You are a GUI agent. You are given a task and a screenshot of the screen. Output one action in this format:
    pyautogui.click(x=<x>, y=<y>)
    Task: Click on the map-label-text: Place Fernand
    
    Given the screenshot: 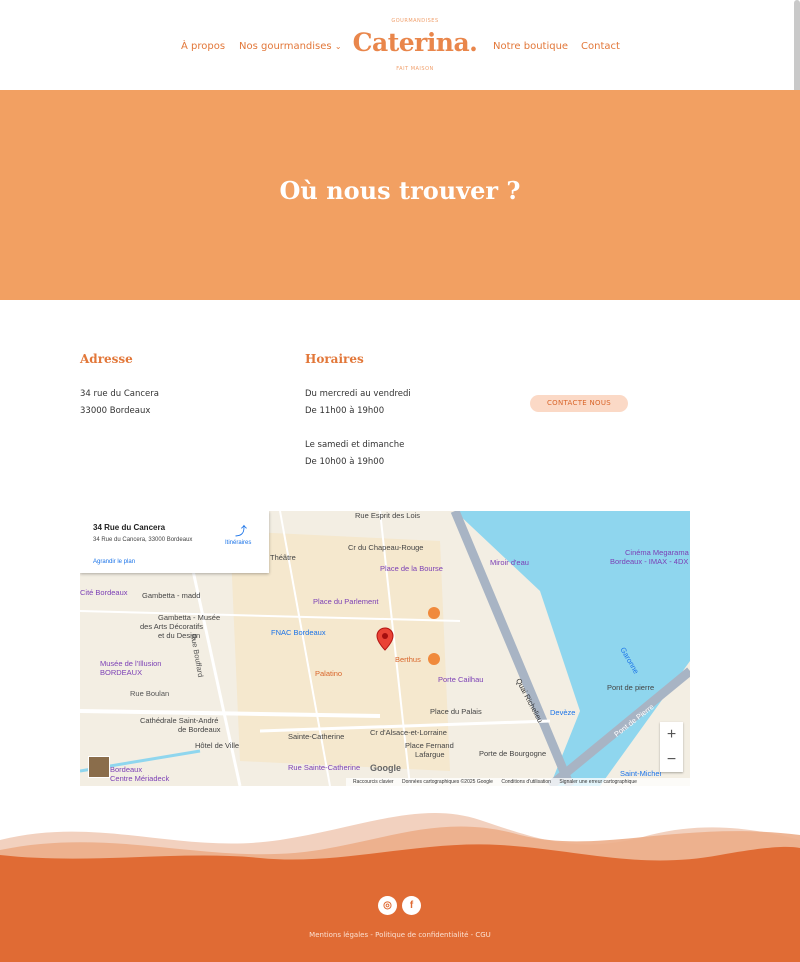 What is the action you would take?
    pyautogui.click(x=429, y=745)
    